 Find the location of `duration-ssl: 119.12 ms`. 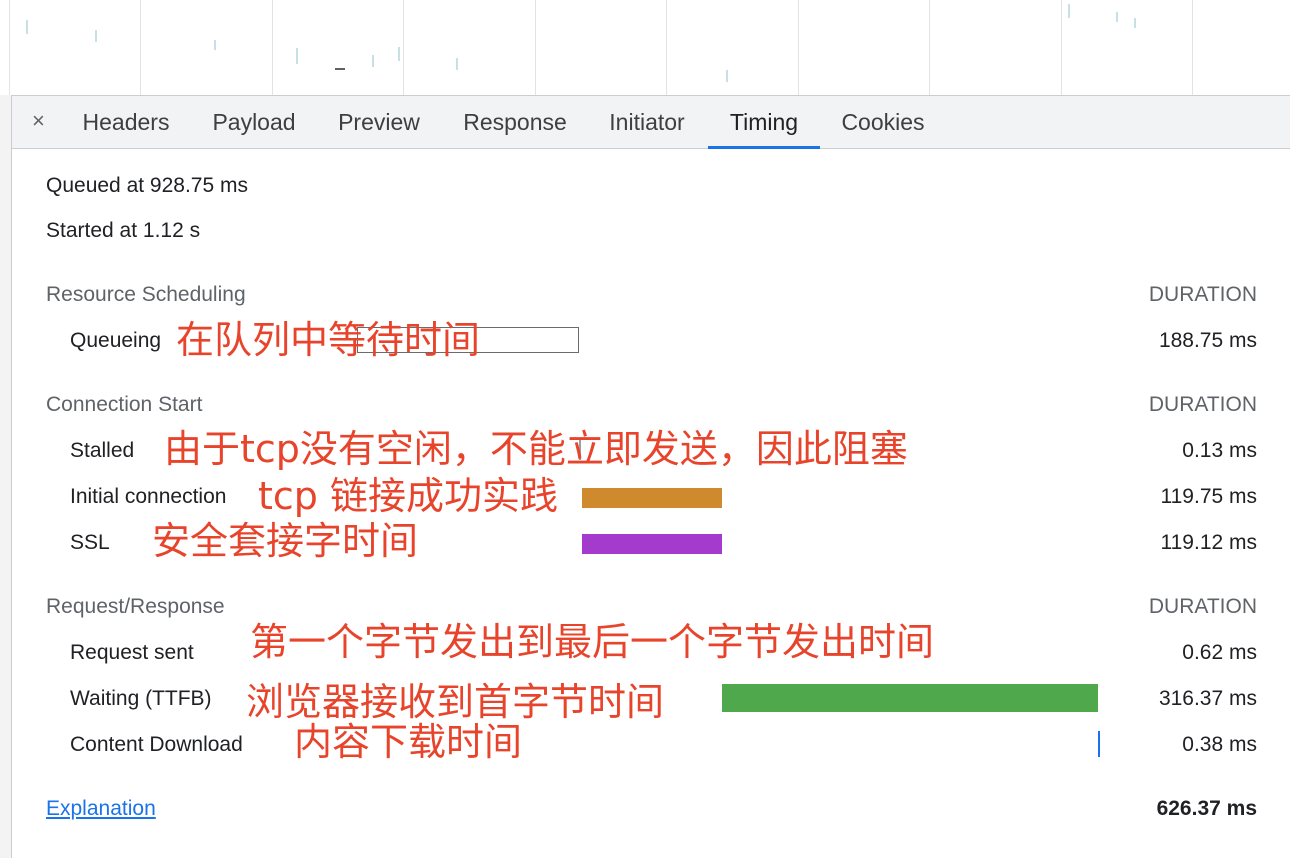

duration-ssl: 119.12 ms is located at coordinates (1209, 542).